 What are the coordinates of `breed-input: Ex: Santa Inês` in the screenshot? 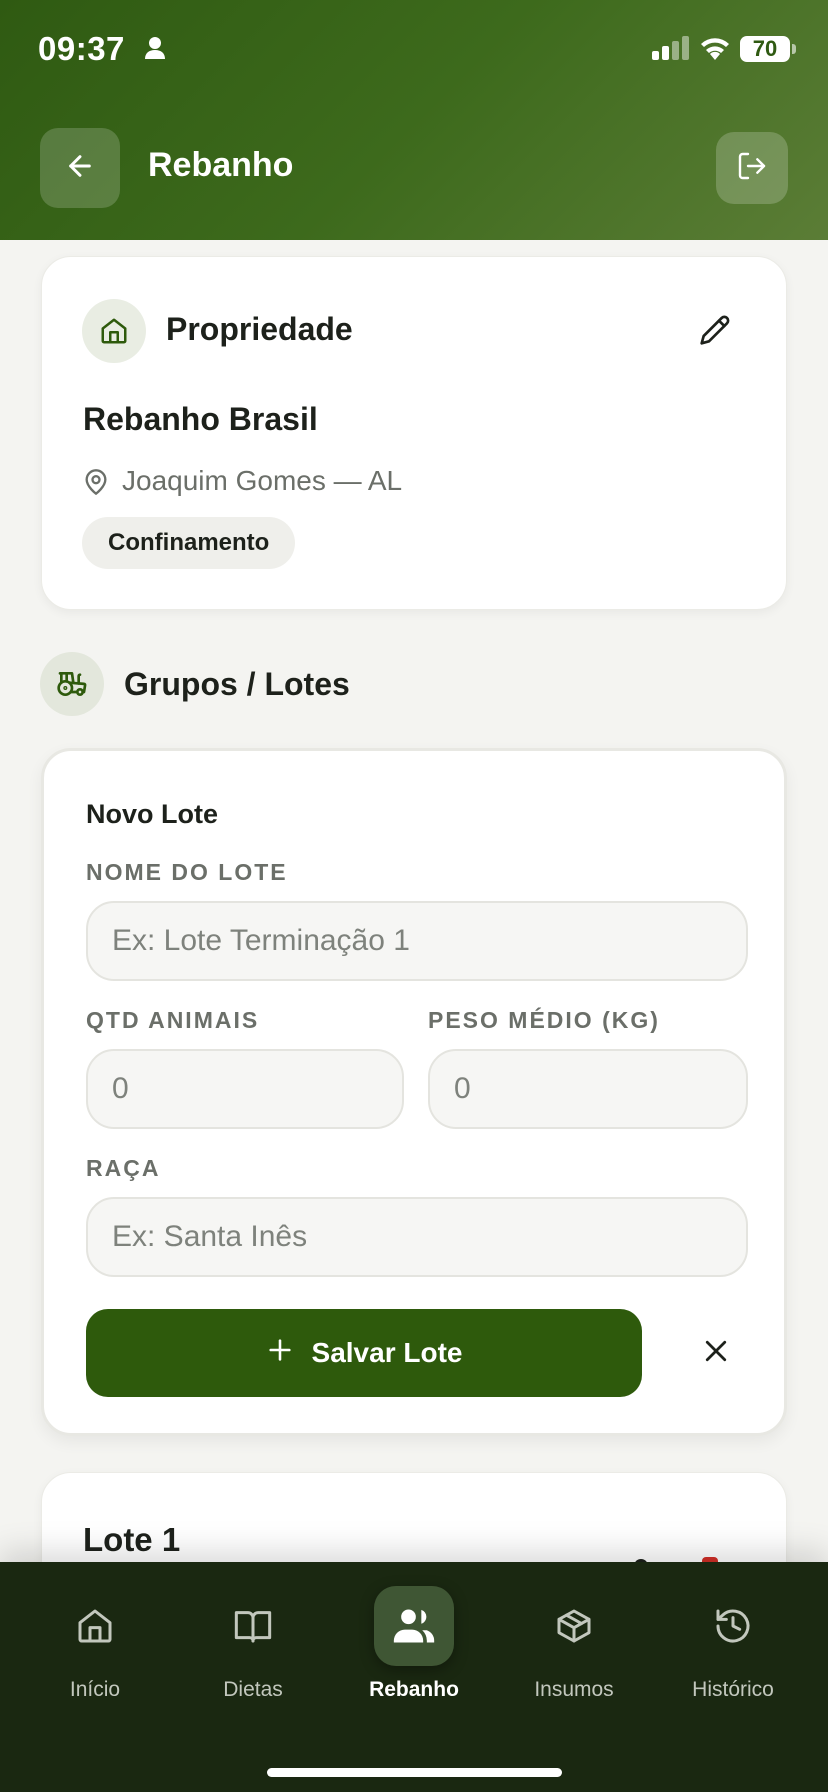 It's located at (417, 1237).